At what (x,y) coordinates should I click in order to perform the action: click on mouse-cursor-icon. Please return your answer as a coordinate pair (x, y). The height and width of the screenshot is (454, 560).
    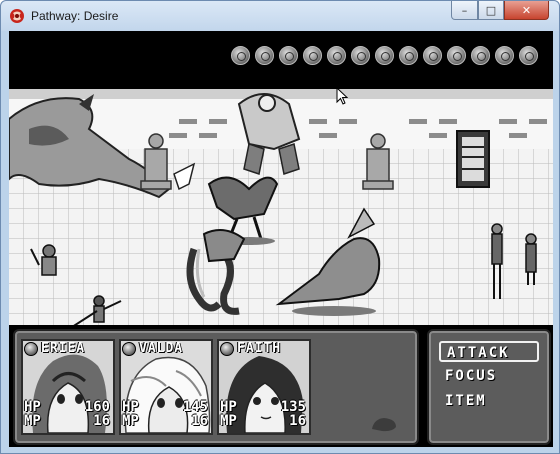
    Looking at the image, I should click on (342, 96).